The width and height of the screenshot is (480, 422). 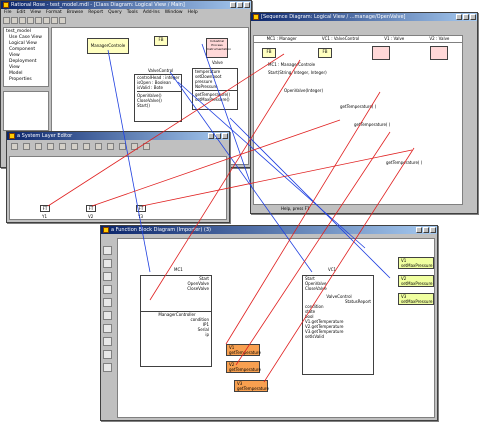 What do you see at coordinates (21, 12) in the screenshot?
I see `menu-edit: Edit` at bounding box center [21, 12].